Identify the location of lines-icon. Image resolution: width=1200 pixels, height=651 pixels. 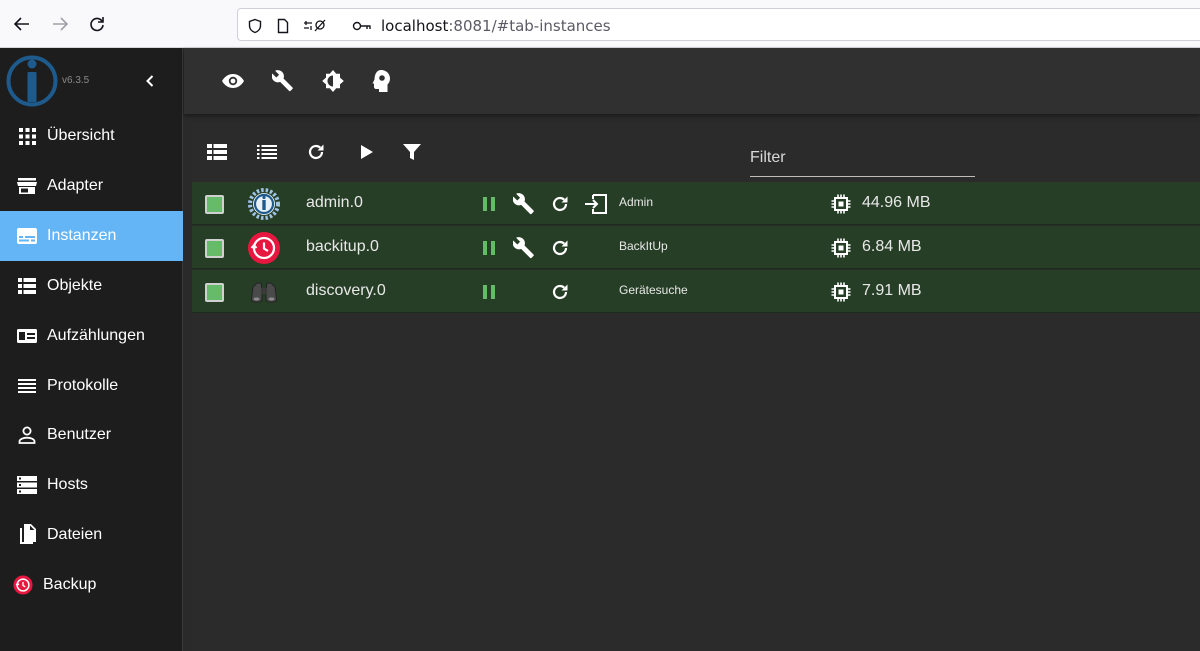
(27, 386).